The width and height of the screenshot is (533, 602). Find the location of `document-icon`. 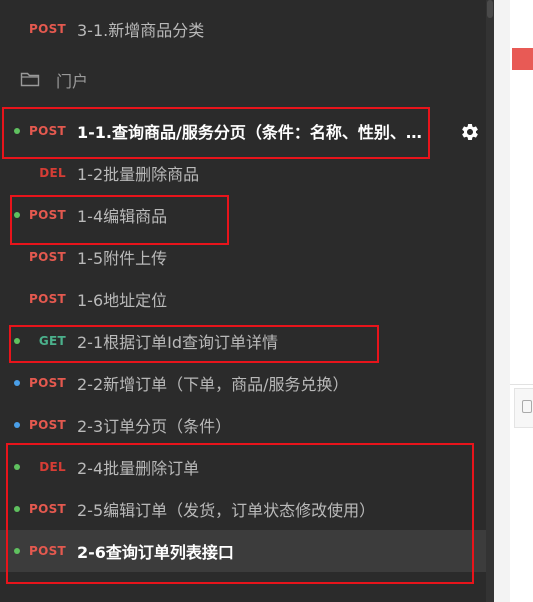

document-icon is located at coordinates (527, 406).